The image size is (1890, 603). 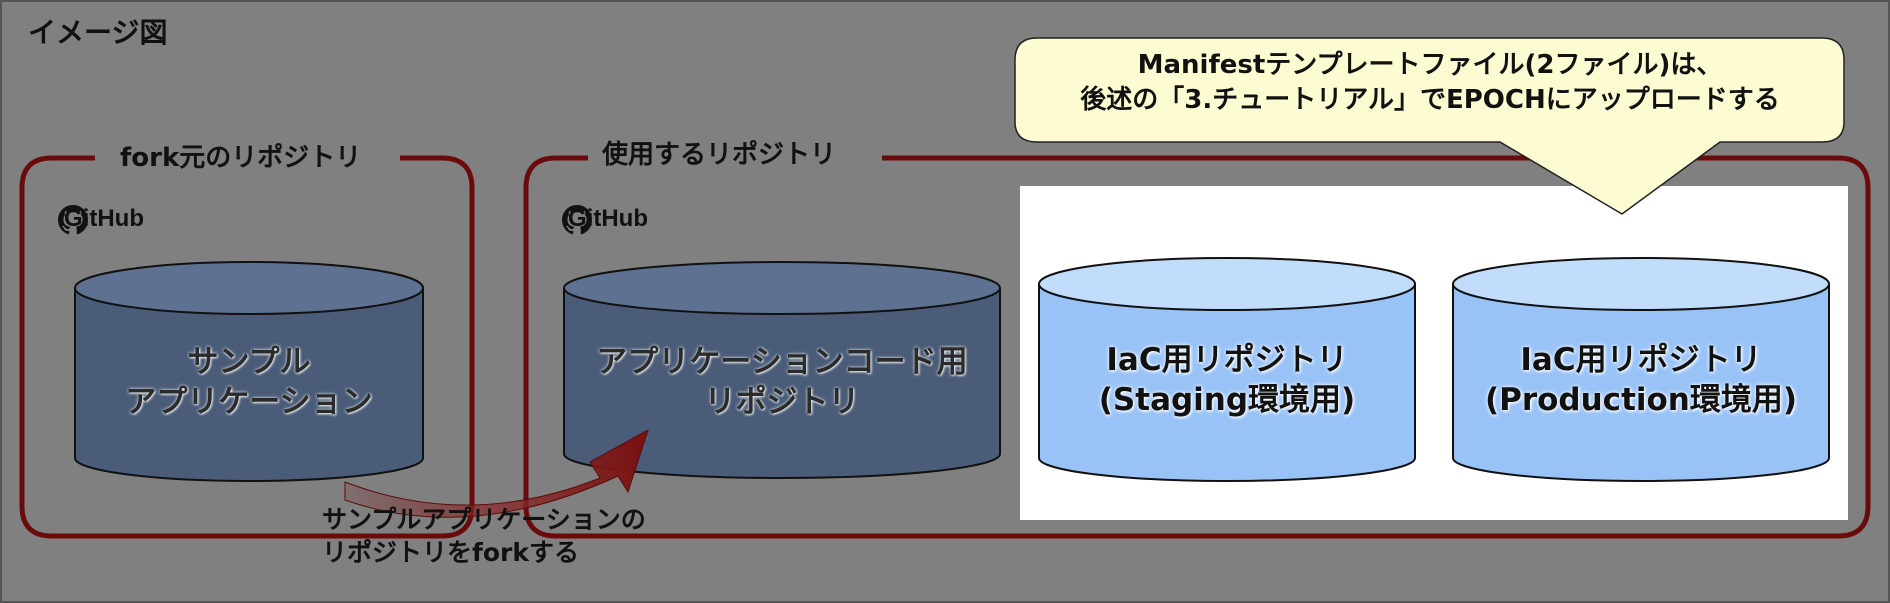 I want to click on repo-label-iac-production: IaC用リポジトリ (Production環境用), so click(x=1641, y=380).